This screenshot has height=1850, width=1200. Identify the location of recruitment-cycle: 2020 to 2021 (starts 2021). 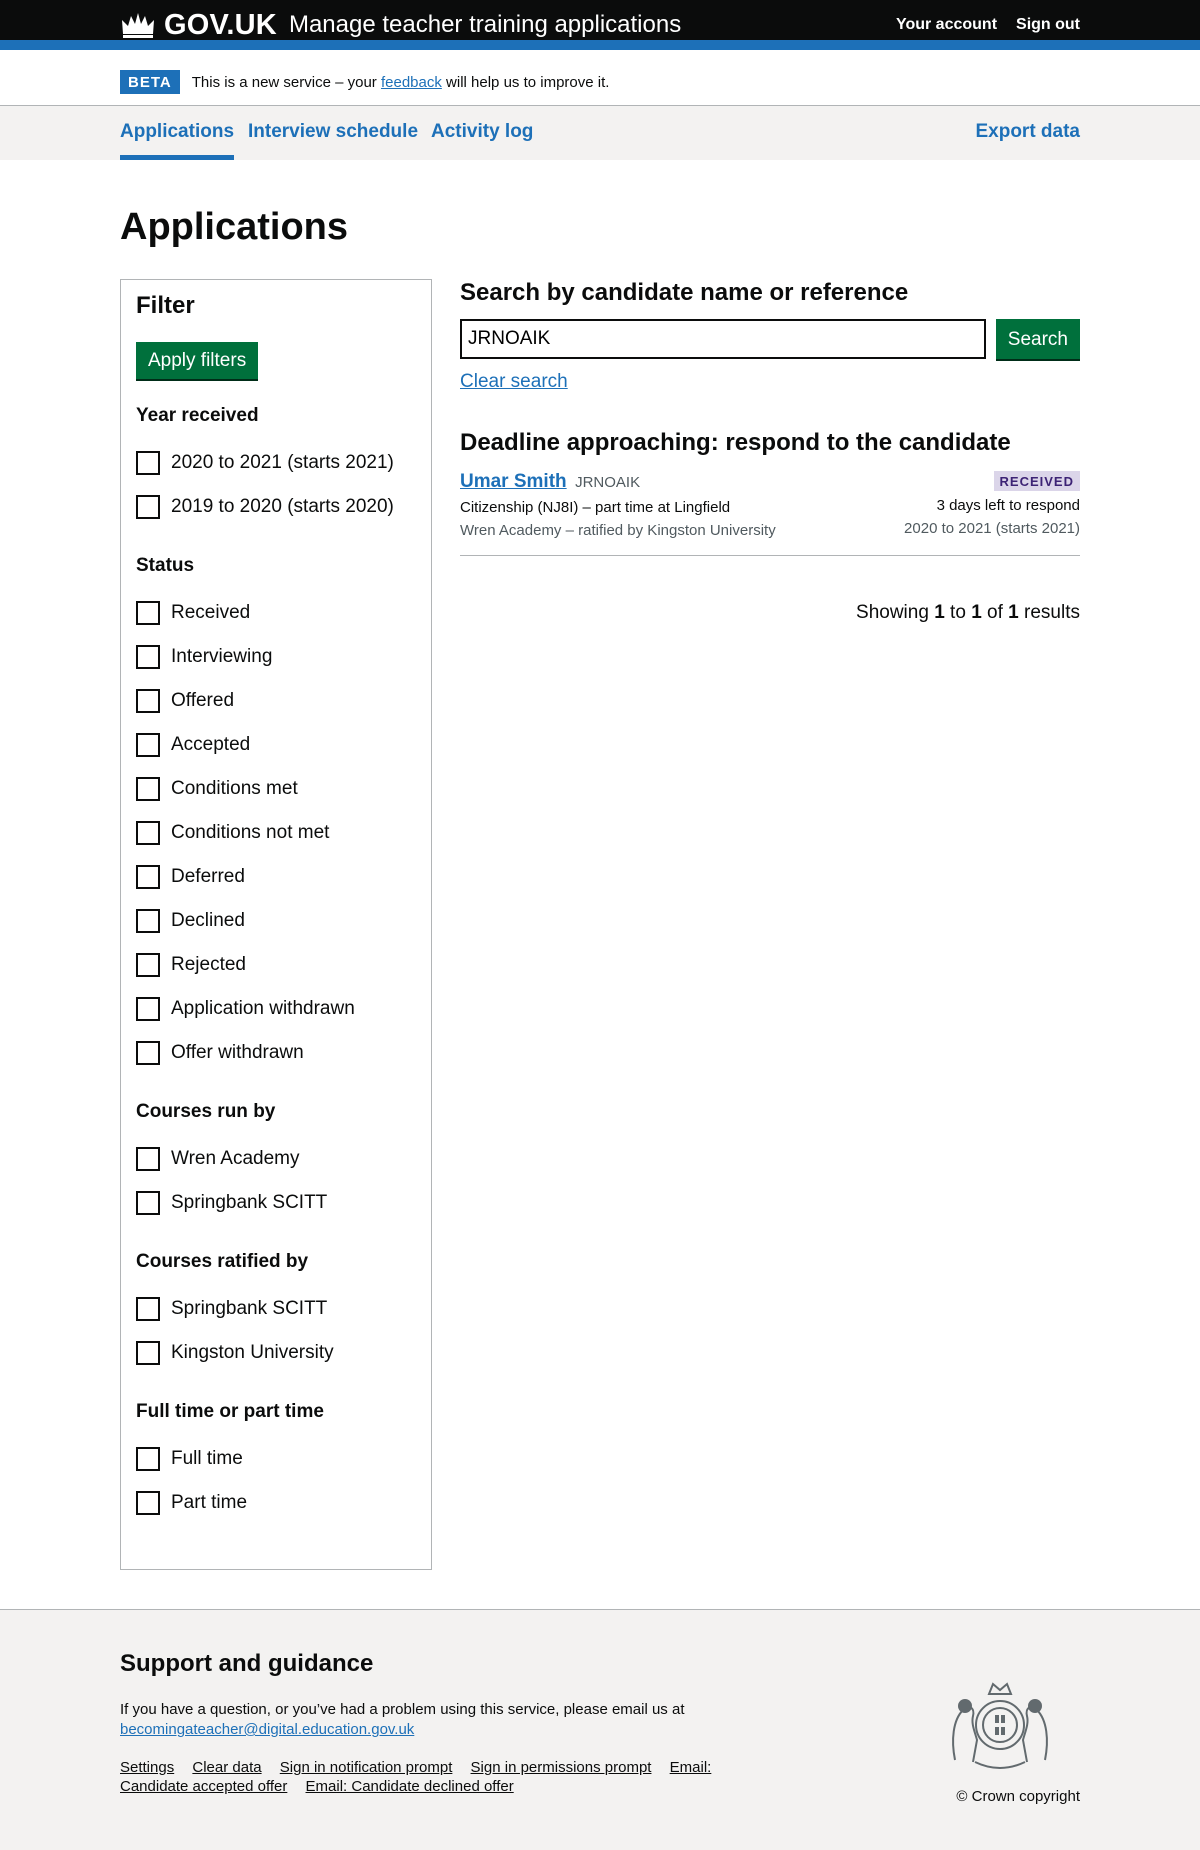
(992, 528).